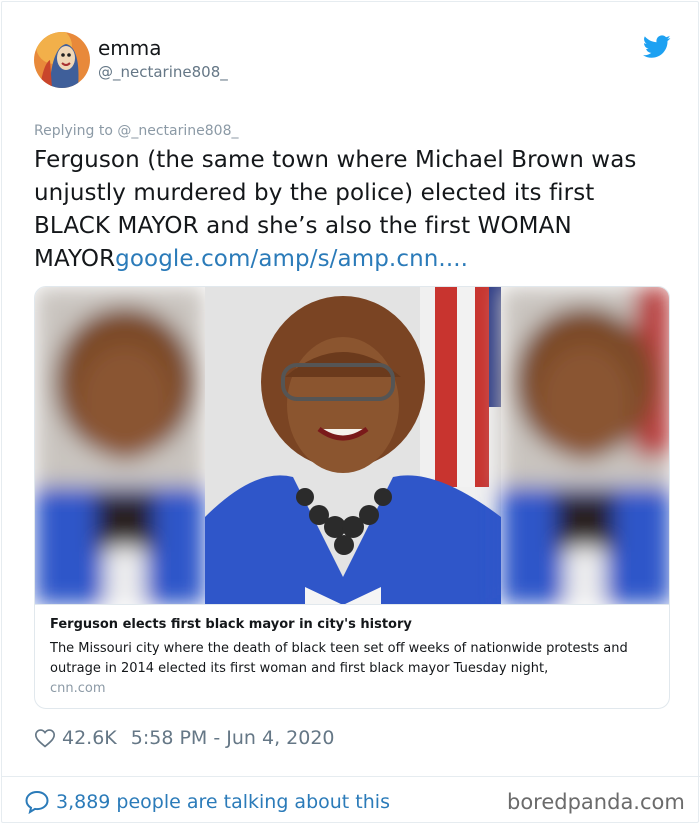  I want to click on speech-bubble-icon, so click(37, 802).